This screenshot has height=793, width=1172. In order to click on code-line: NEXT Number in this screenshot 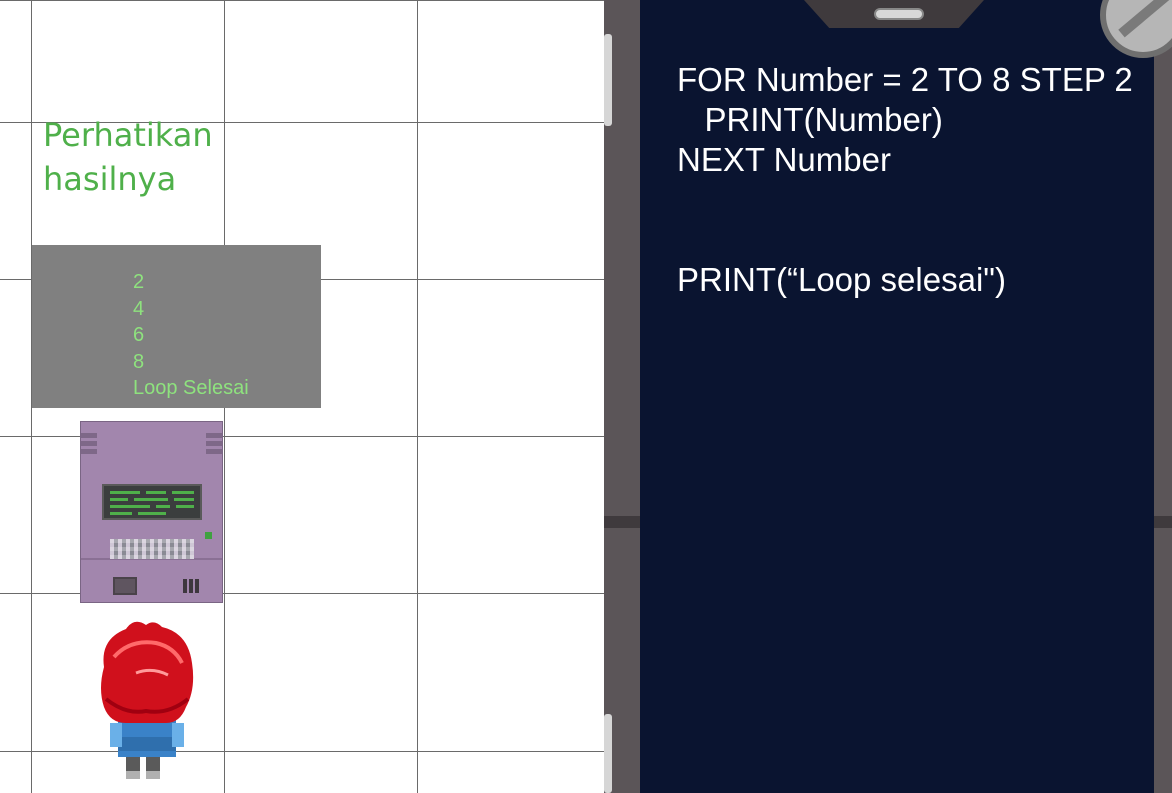, I will do `click(784, 159)`.